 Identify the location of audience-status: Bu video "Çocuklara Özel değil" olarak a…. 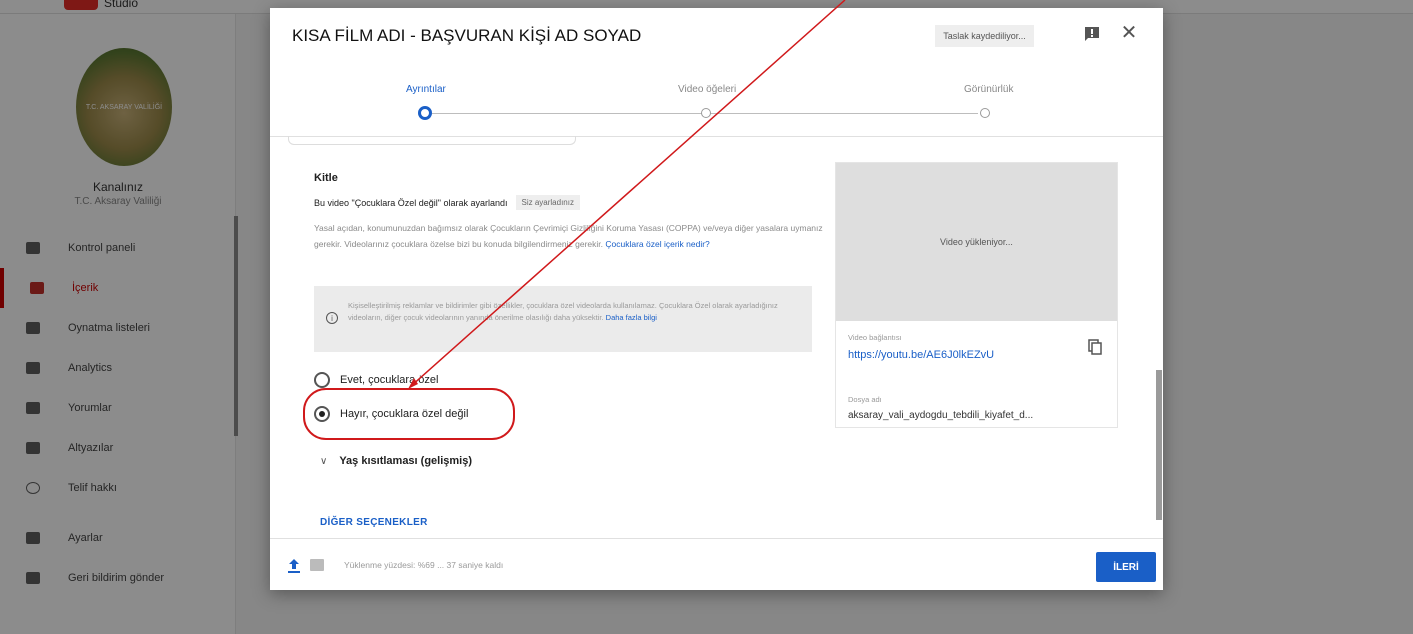
(447, 202).